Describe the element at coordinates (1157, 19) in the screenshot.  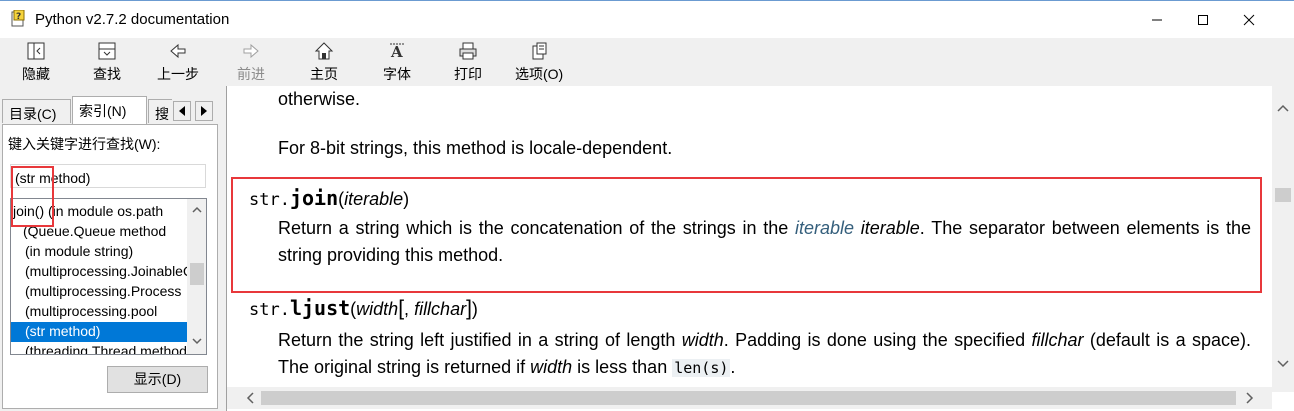
I see `minimize-icon` at that location.